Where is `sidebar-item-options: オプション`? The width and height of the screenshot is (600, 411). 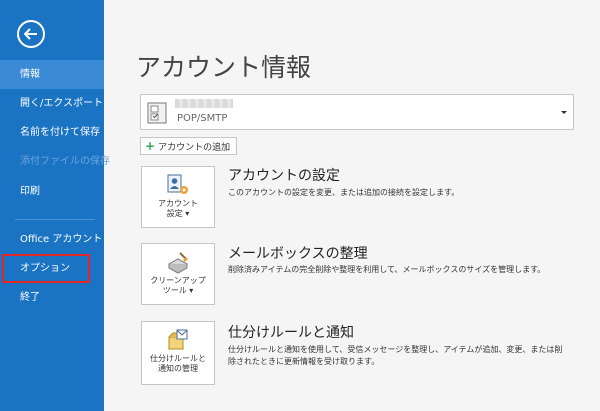
sidebar-item-options: オプション is located at coordinates (46, 268).